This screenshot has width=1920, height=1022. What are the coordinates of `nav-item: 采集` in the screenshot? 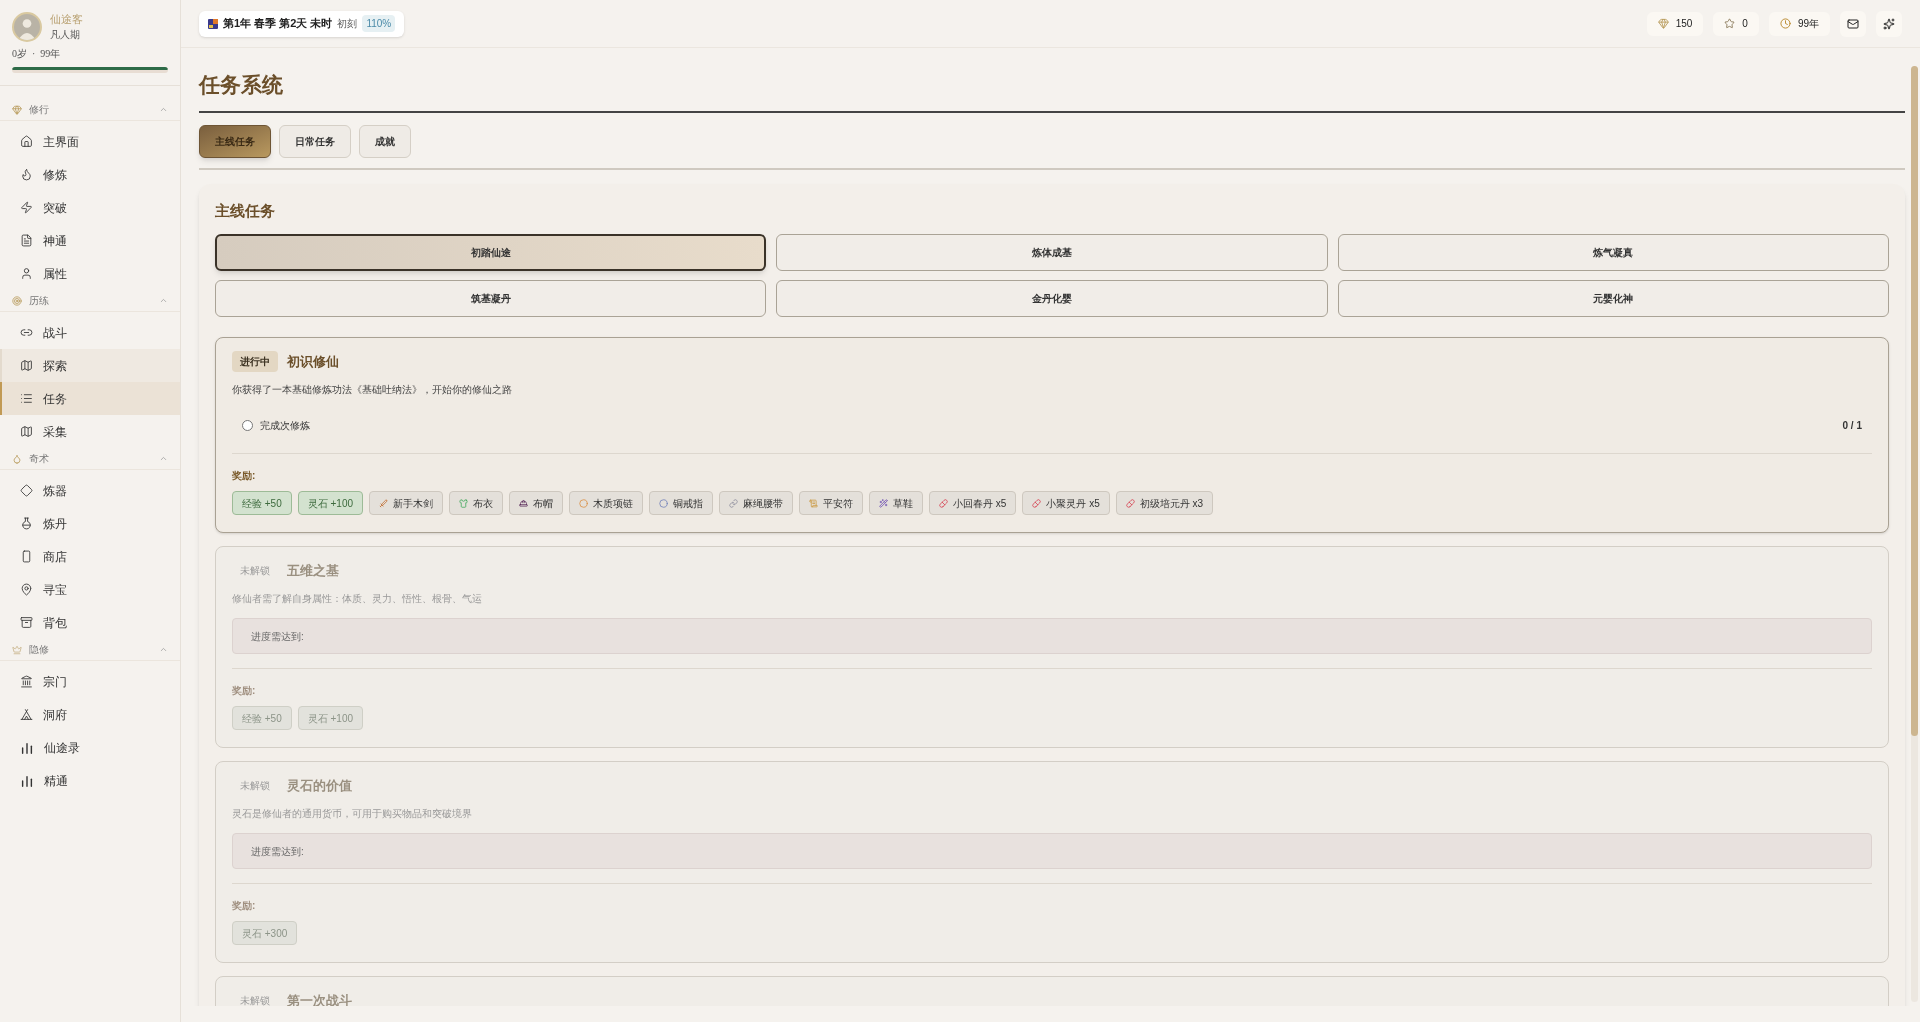 It's located at (90, 431).